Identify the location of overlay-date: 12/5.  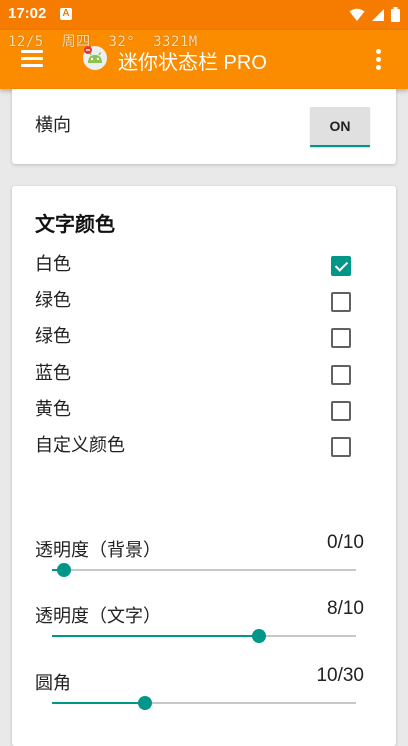
(26, 42).